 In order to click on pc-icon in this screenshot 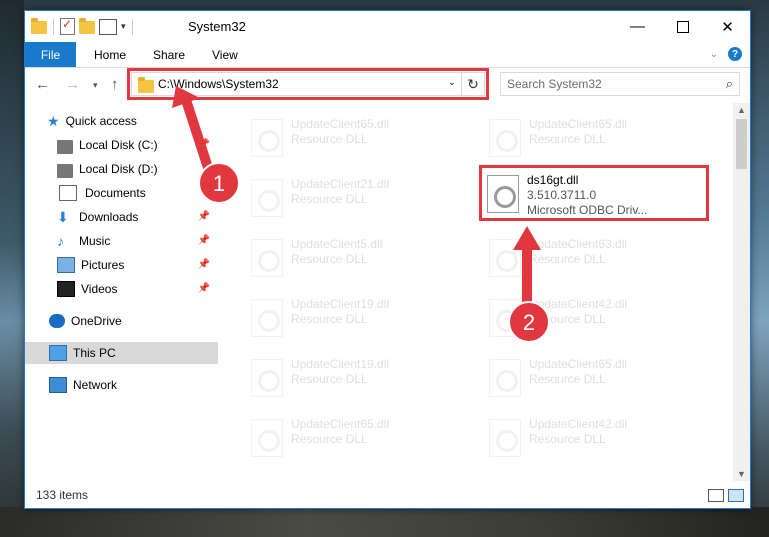, I will do `click(58, 353)`.